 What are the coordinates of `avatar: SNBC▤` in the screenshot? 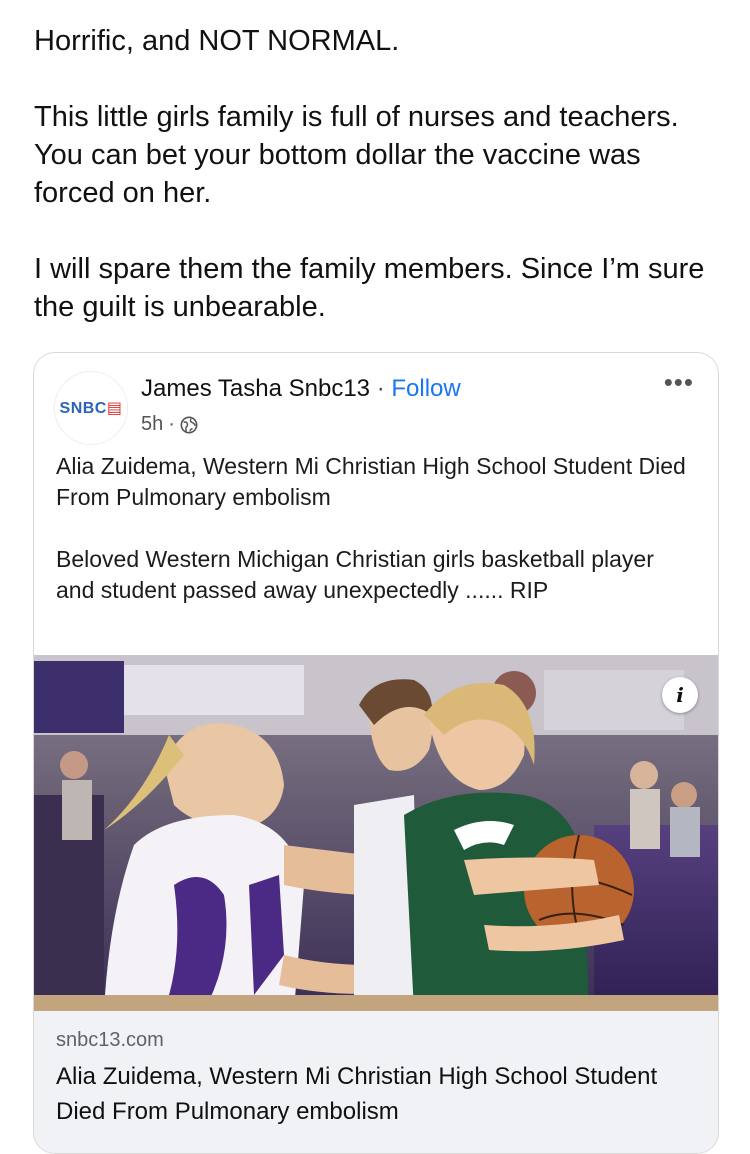 It's located at (91, 408).